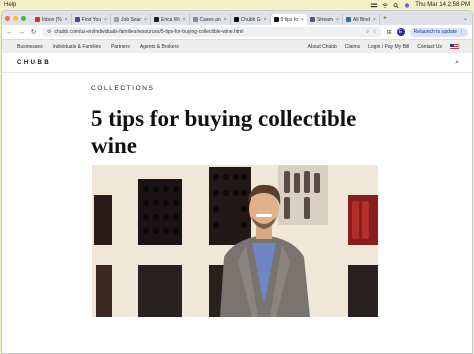 The width and height of the screenshot is (474, 354). What do you see at coordinates (461, 32) in the screenshot?
I see `more-menu-icon: ⋮` at bounding box center [461, 32].